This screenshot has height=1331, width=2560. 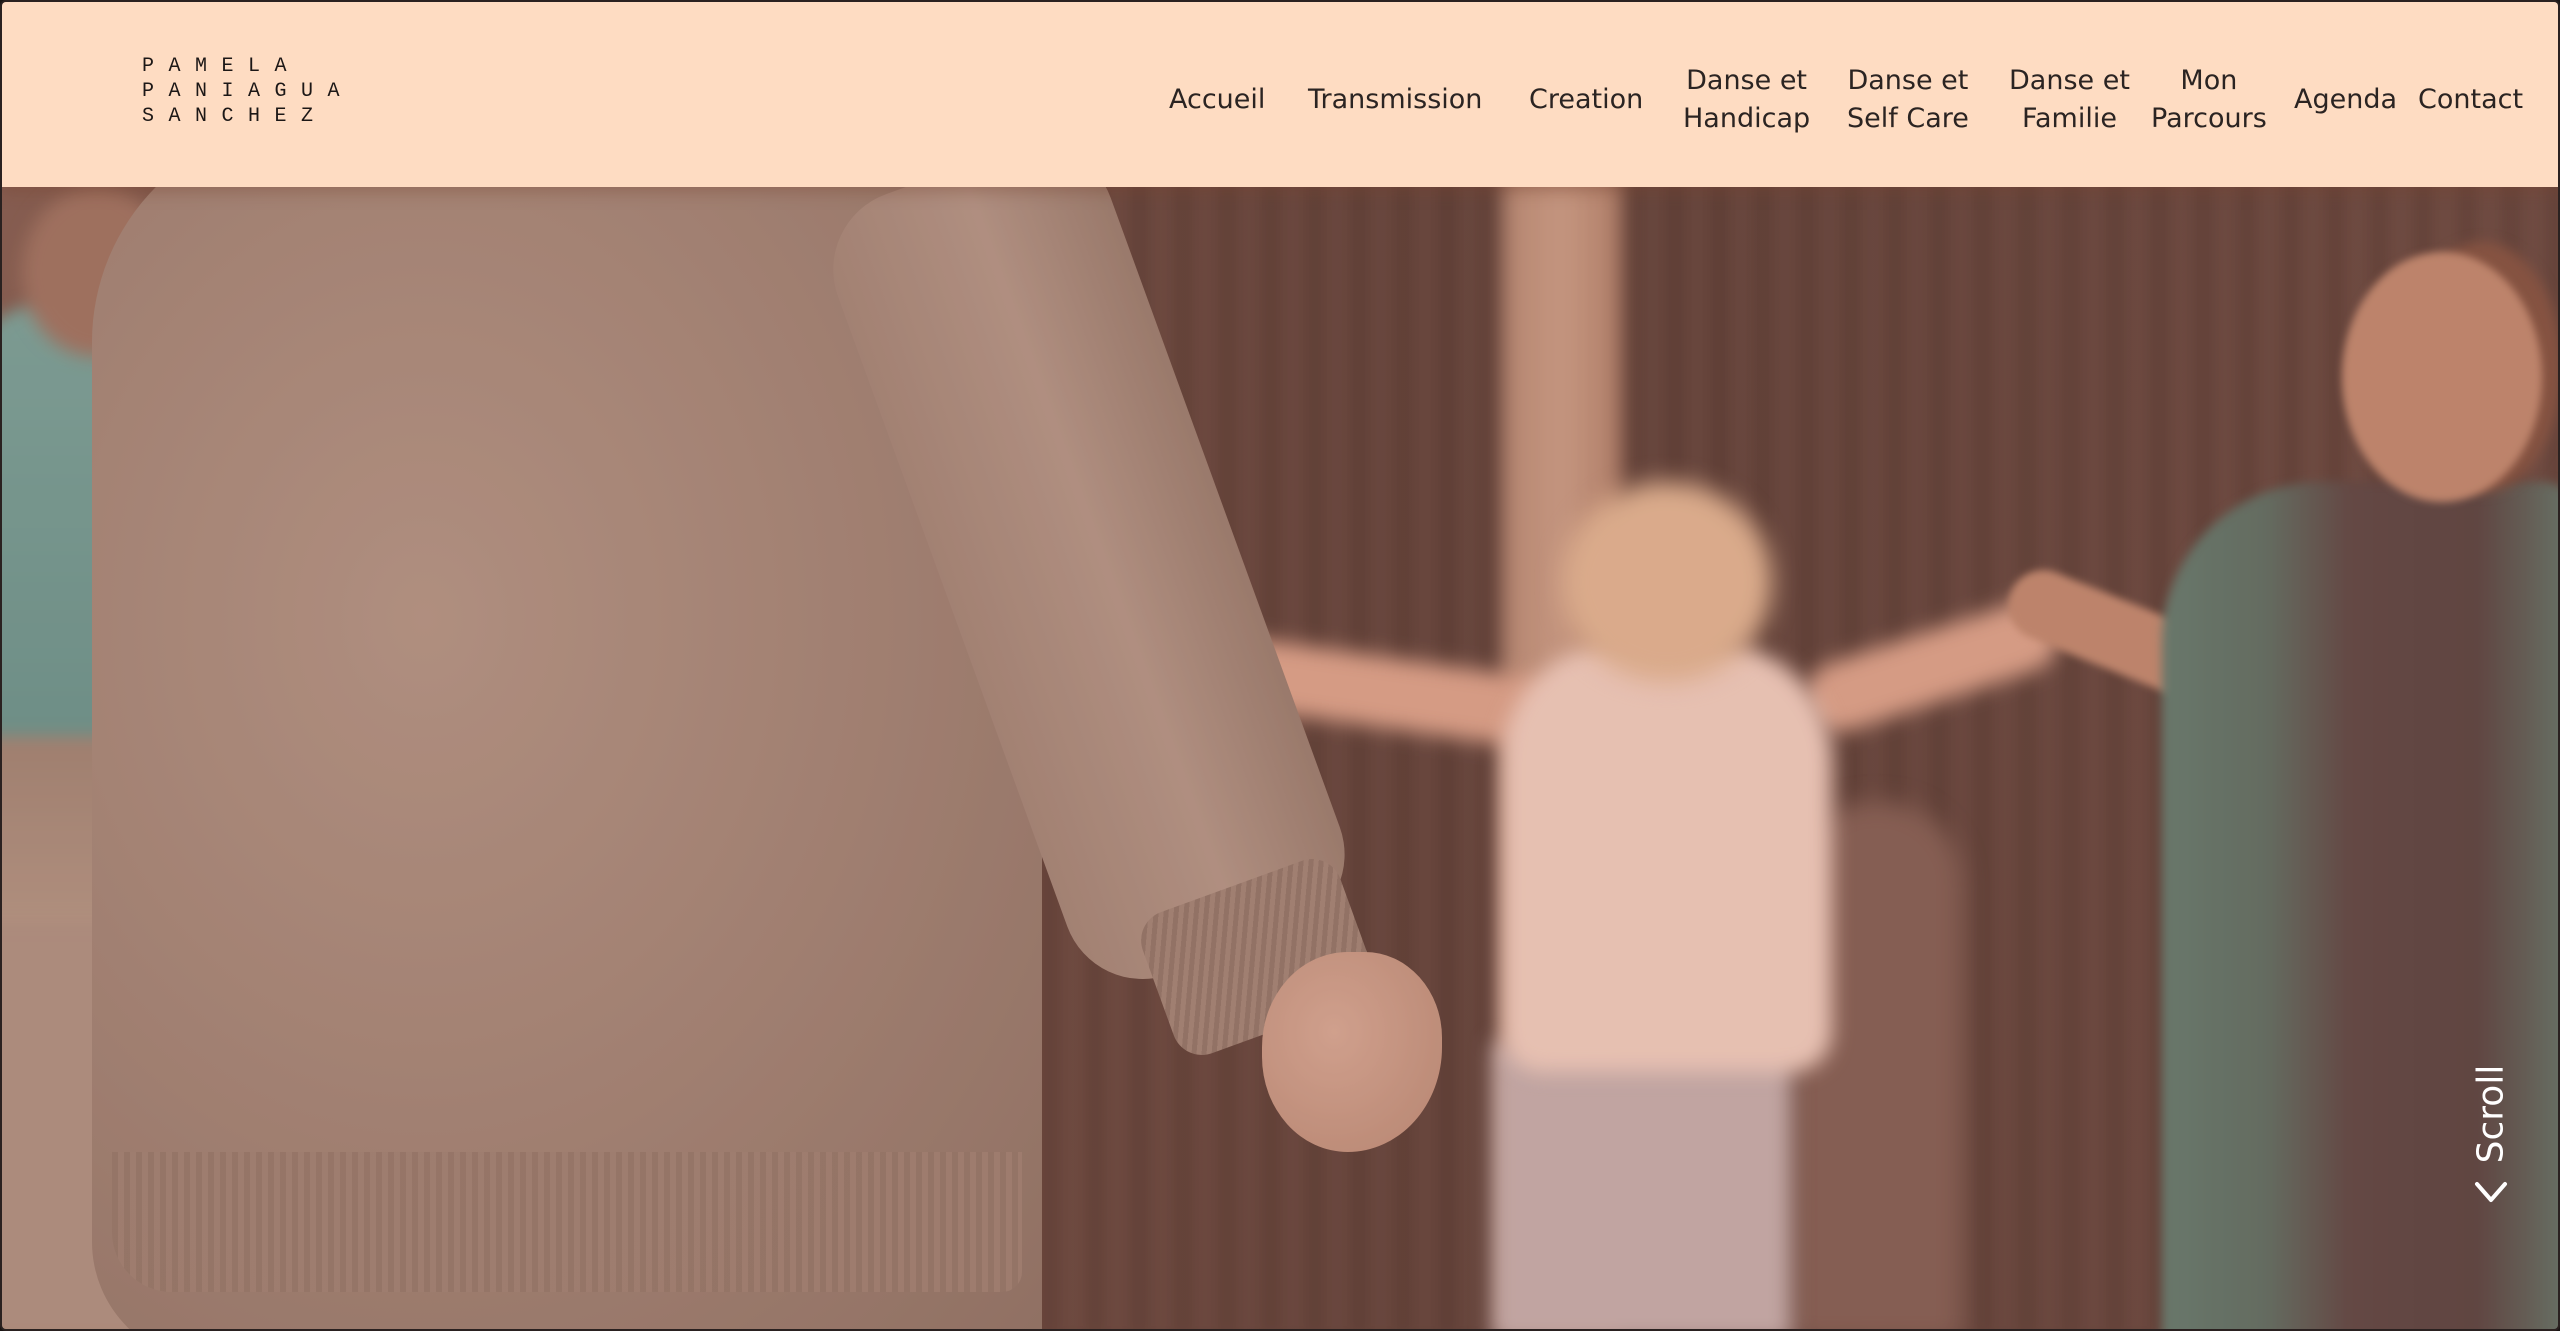 I want to click on nav-danse-self-care-line-1: Danse et, so click(x=1908, y=80).